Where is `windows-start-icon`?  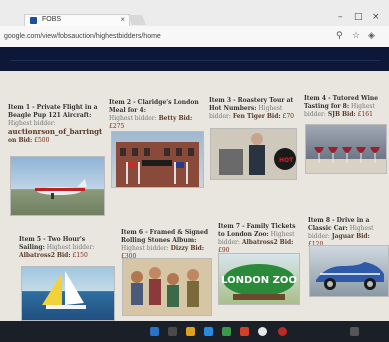
windows-start-icon is located at coordinates (154, 331).